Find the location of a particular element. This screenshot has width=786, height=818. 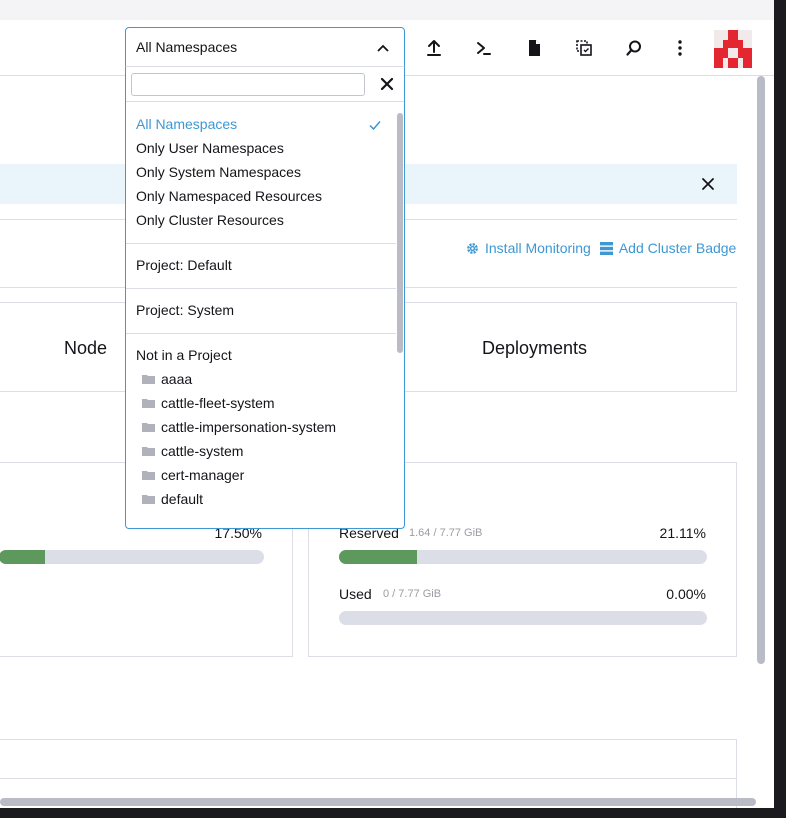

memory-used-detail: 0 / 7.77 GiB is located at coordinates (412, 594).